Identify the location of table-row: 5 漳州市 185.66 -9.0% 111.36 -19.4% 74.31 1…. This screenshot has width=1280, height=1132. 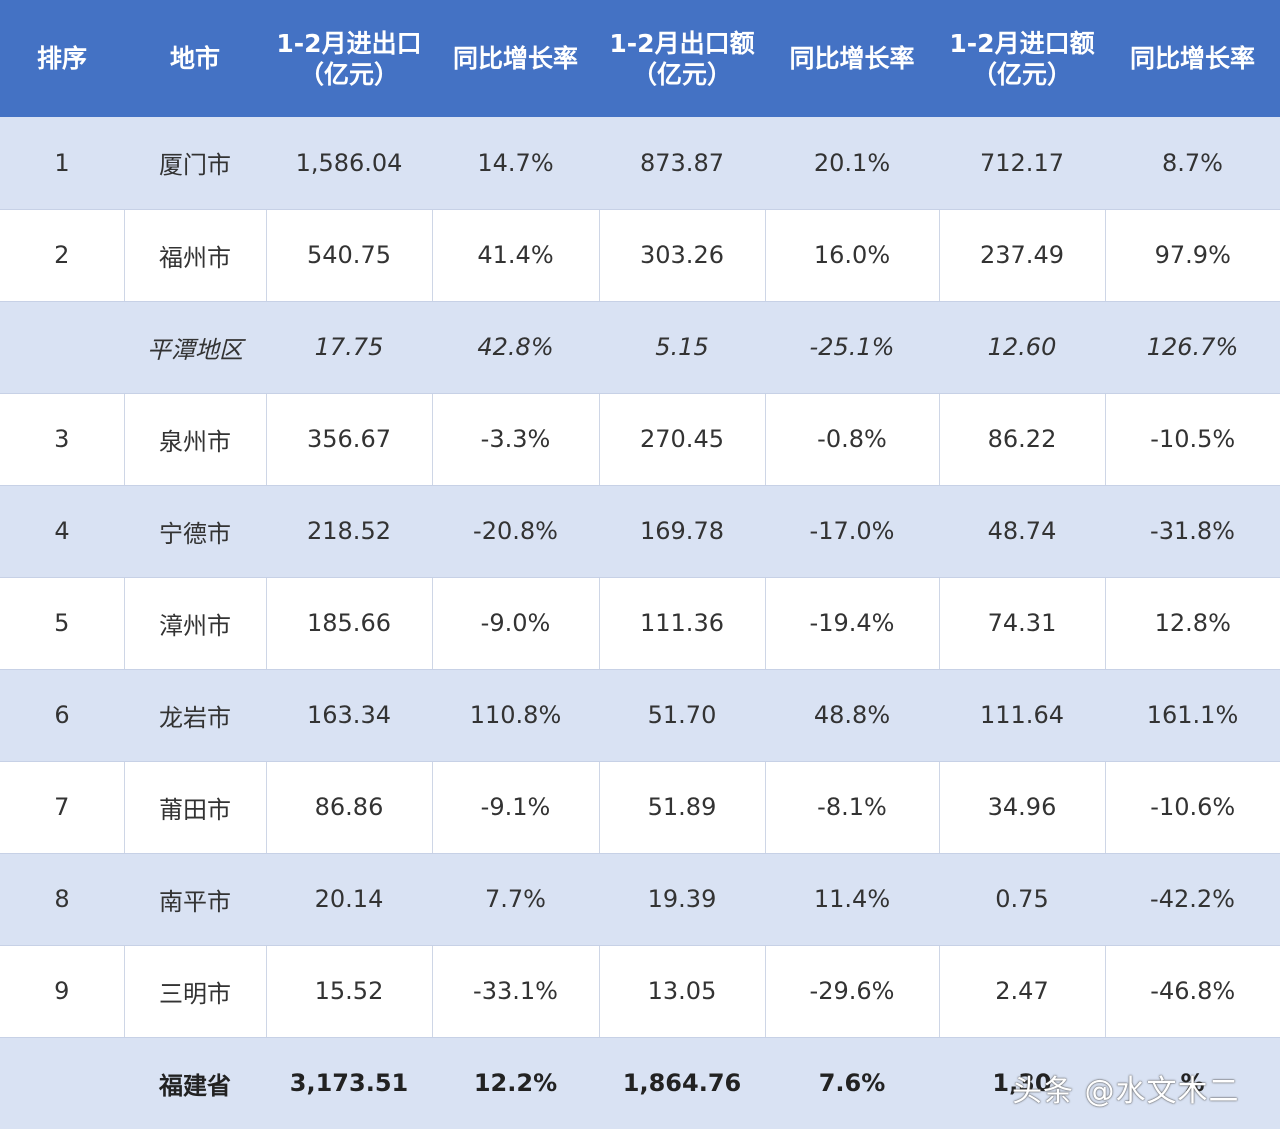
(640, 623).